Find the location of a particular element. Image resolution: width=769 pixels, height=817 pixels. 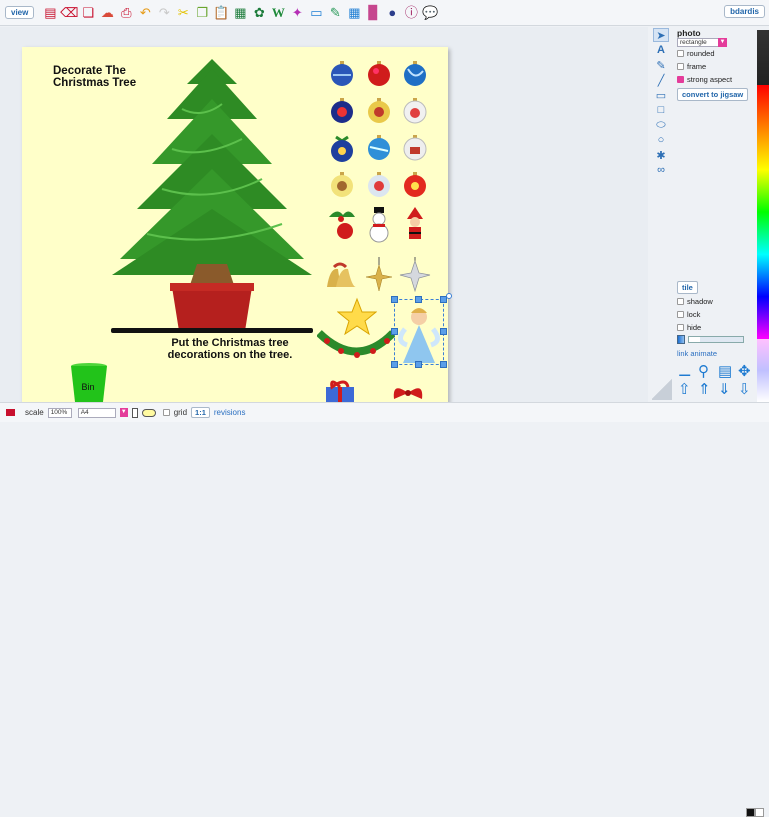

holly-garland-ornament is located at coordinates (356, 345).